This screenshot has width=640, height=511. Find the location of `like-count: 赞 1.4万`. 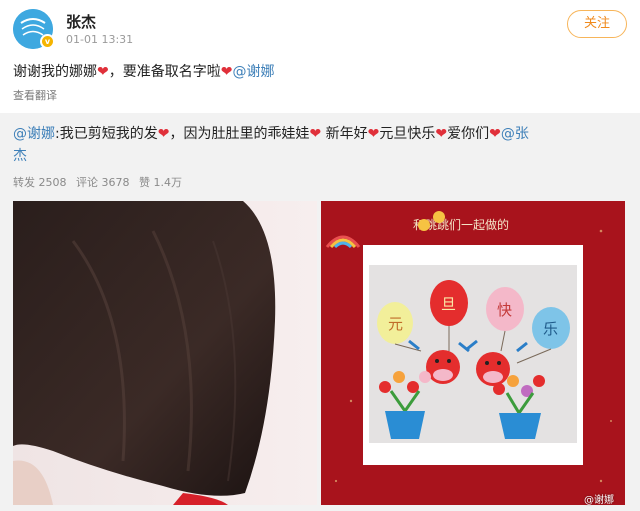

like-count: 赞 1.4万 is located at coordinates (160, 182).